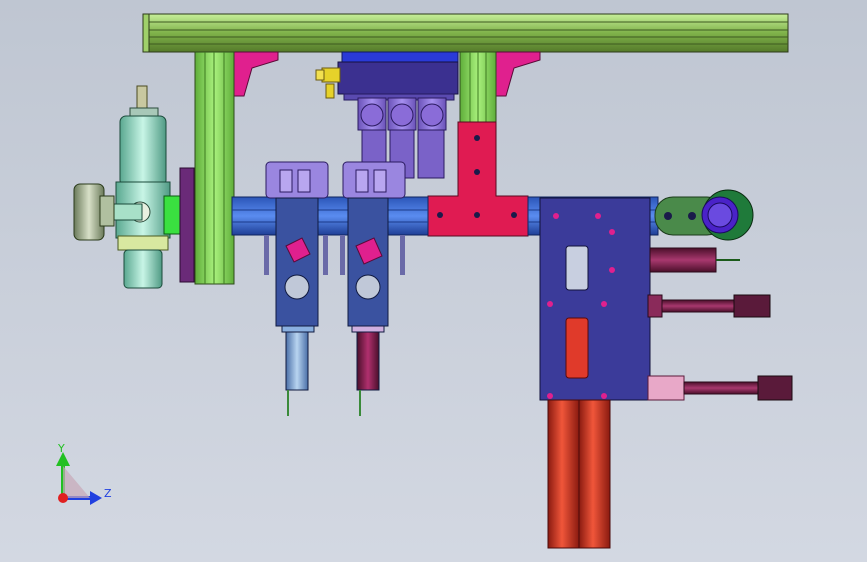  Describe the element at coordinates (108, 493) in the screenshot. I see `triad-z-label: Z` at that location.